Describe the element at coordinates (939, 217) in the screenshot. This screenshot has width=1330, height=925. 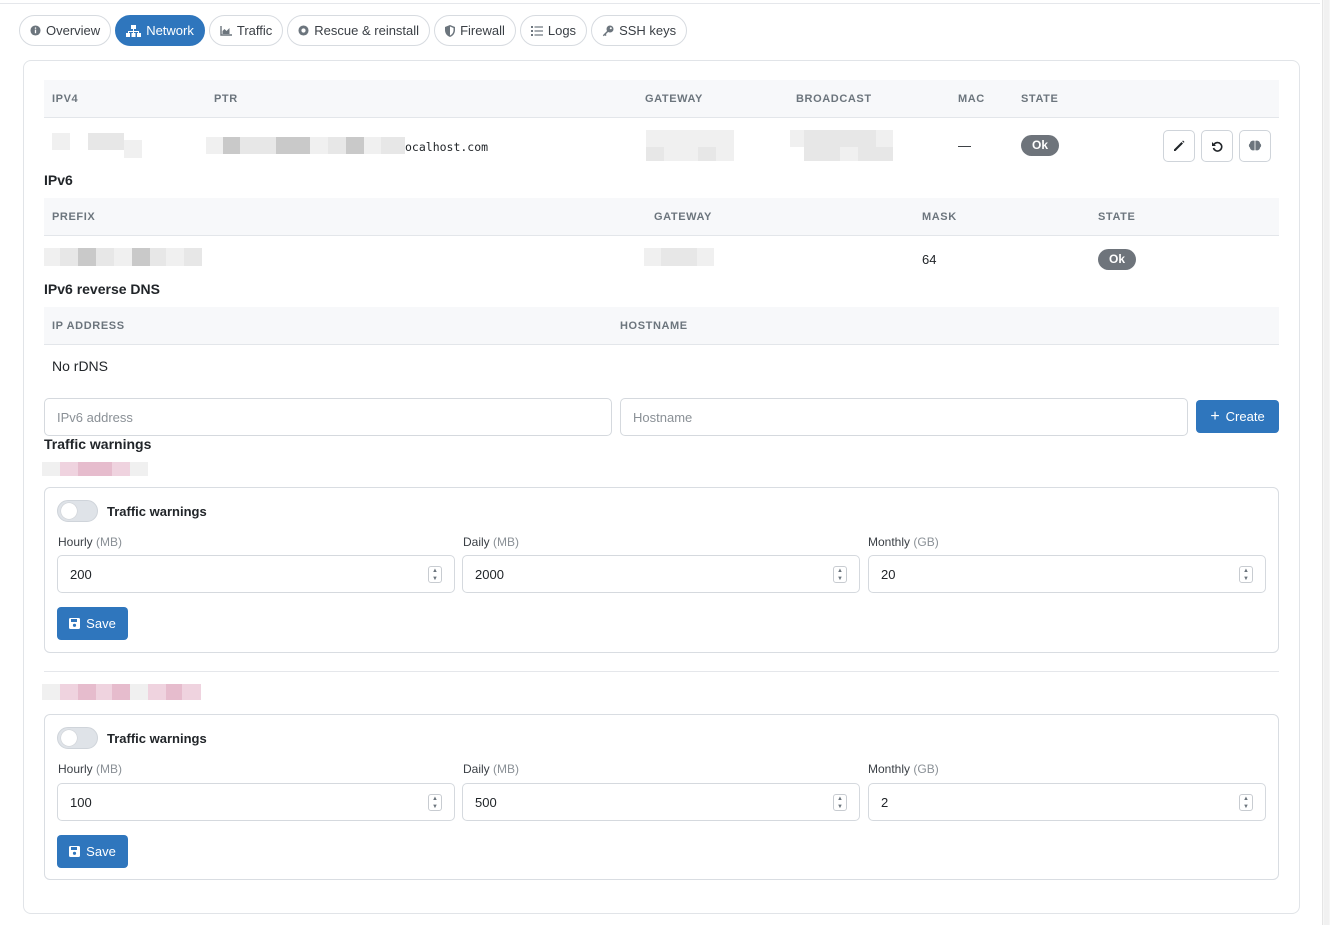
I see `col-mask: Mask` at that location.